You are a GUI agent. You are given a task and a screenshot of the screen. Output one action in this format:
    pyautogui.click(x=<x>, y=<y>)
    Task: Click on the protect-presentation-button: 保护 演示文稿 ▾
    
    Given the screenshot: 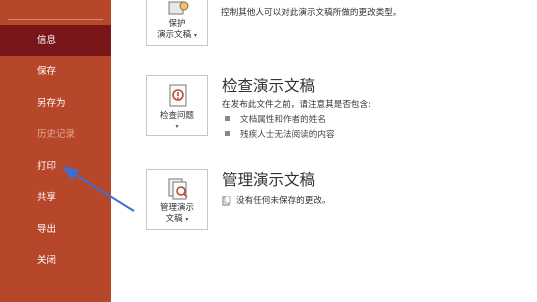 What is the action you would take?
    pyautogui.click(x=177, y=23)
    